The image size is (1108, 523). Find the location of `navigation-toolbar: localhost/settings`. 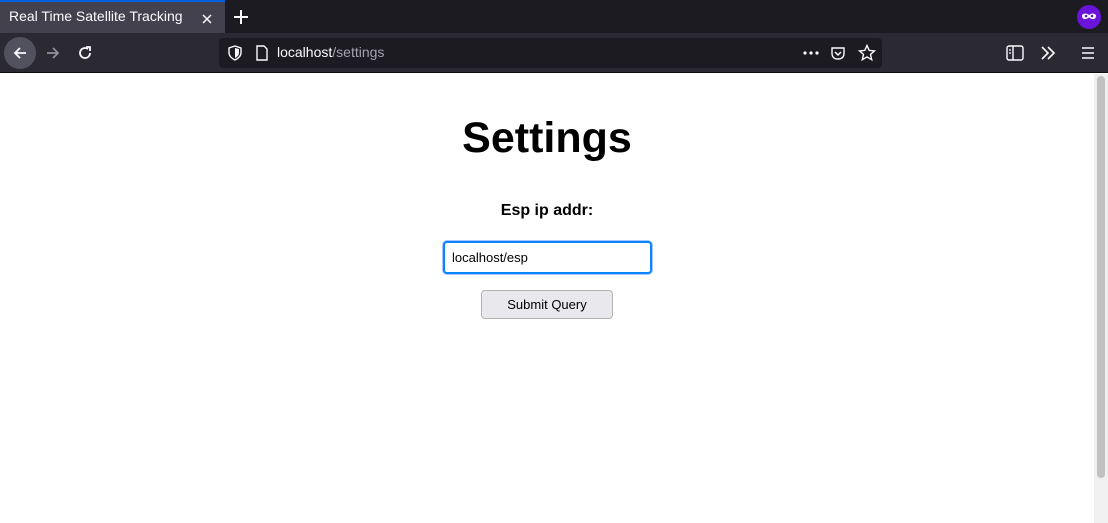

navigation-toolbar: localhost/settings is located at coordinates (554, 53).